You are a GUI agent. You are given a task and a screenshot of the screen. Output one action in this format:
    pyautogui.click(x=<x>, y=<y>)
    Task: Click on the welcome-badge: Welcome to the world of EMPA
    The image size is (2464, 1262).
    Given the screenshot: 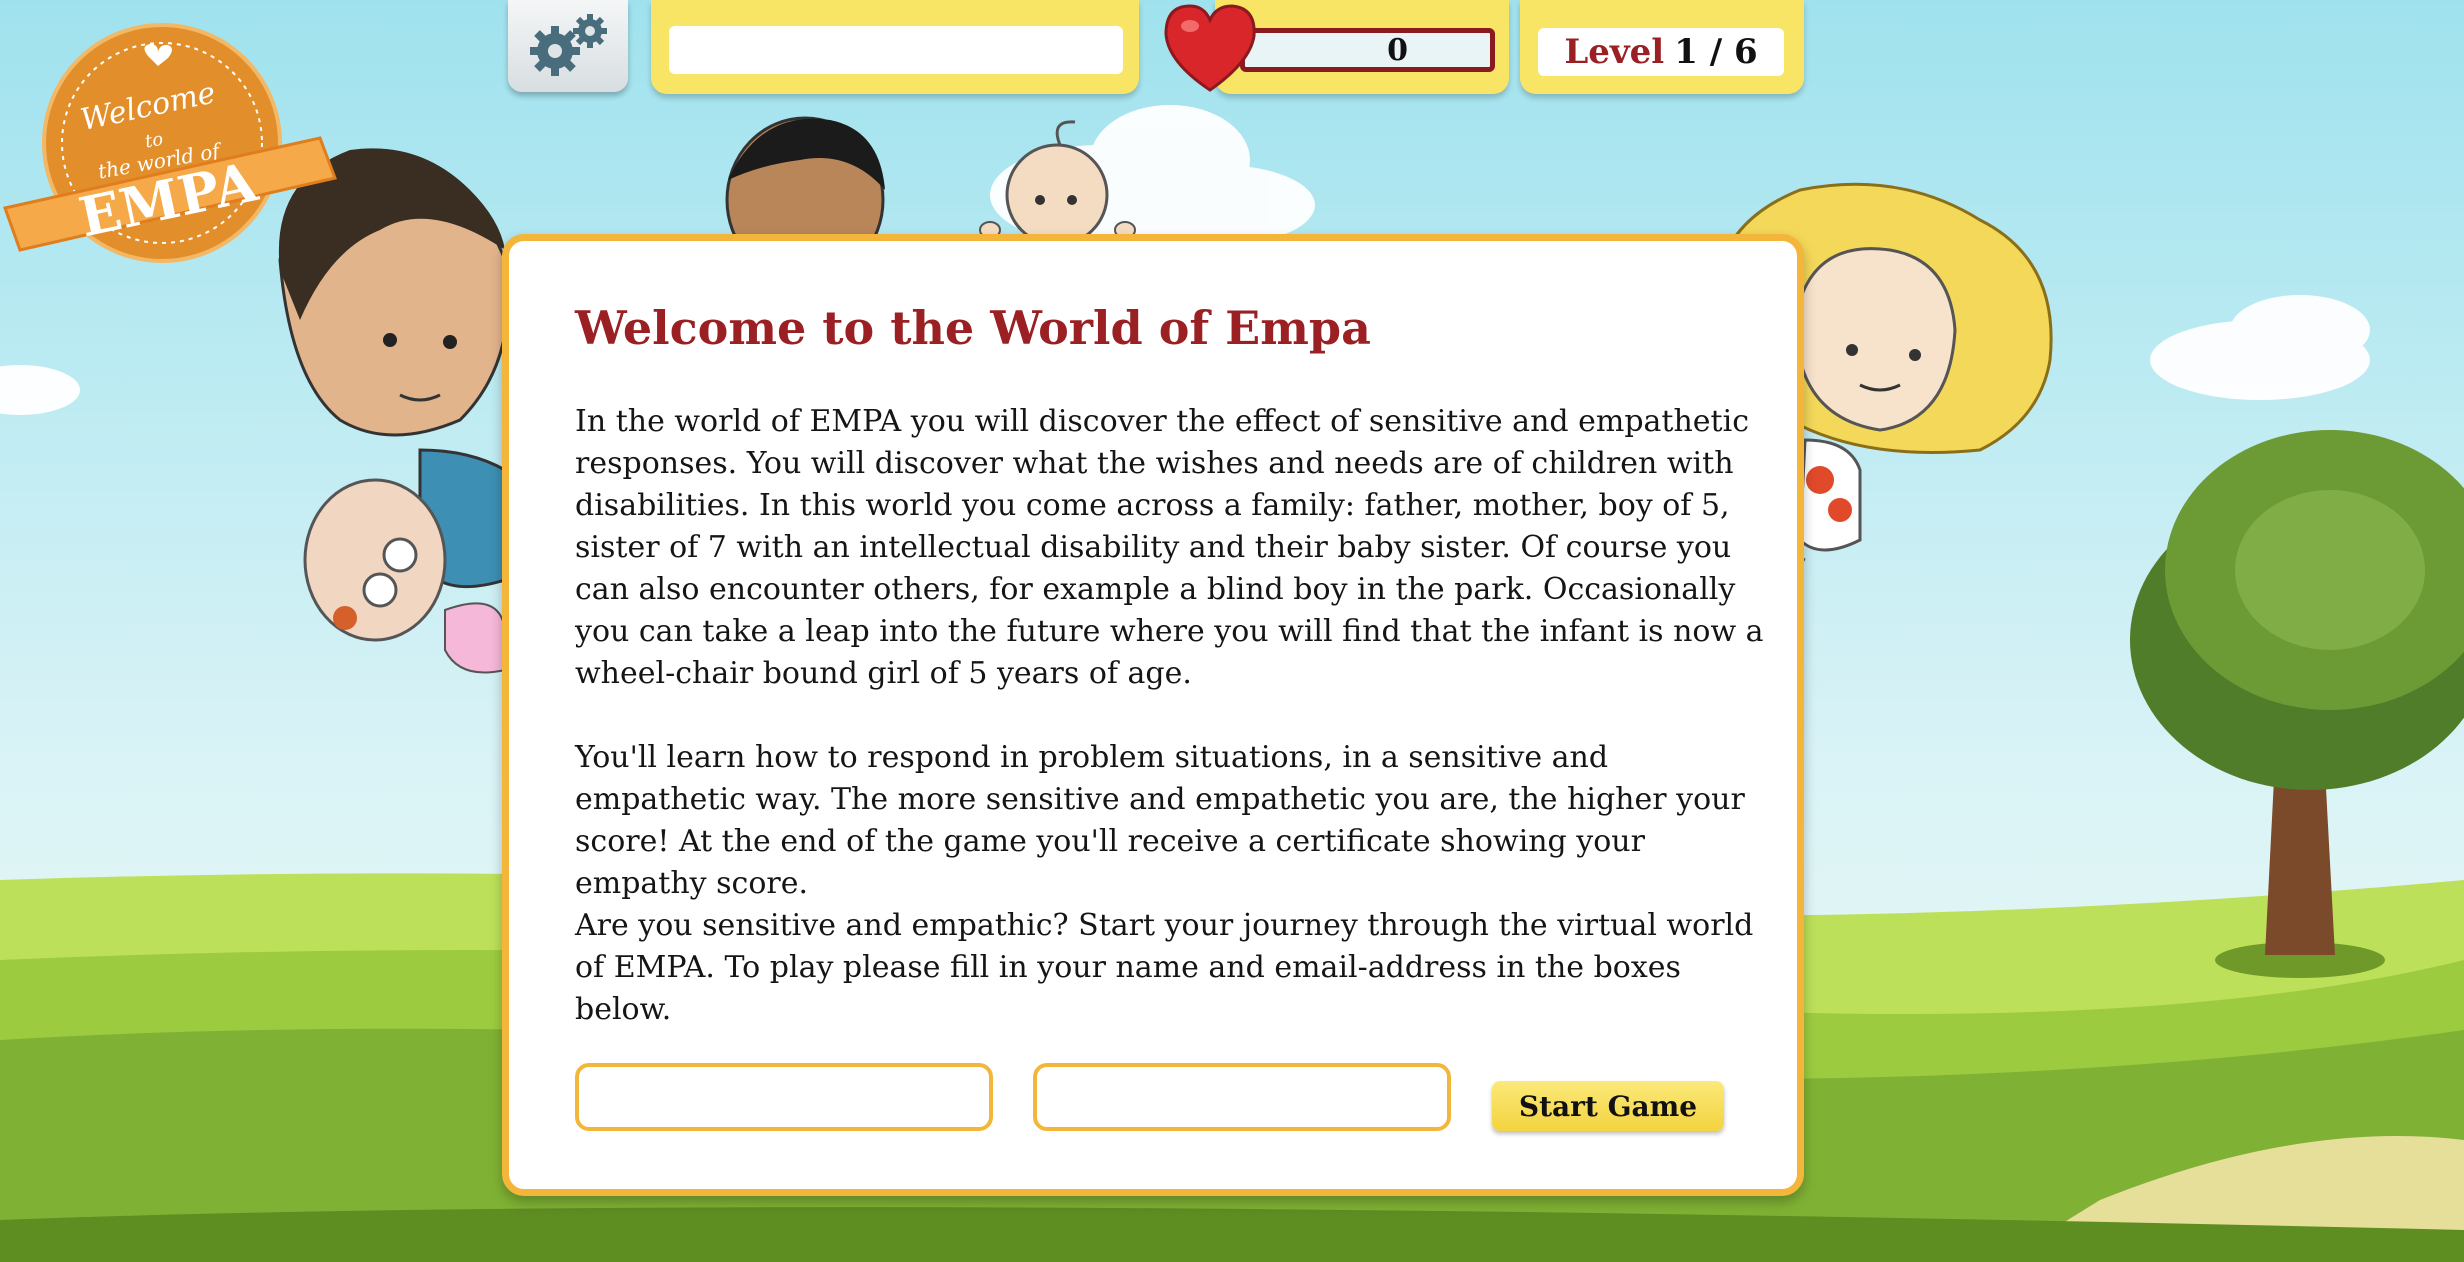 What is the action you would take?
    pyautogui.click(x=175, y=145)
    